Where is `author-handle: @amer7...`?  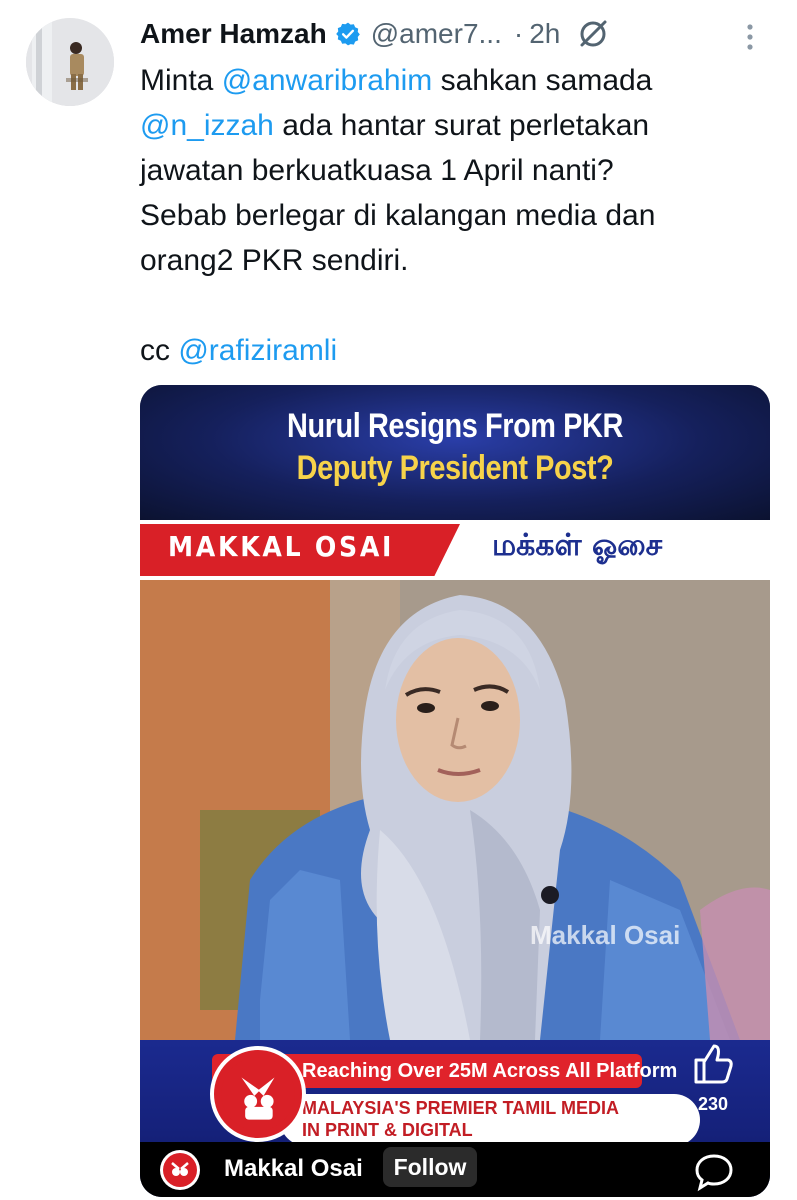
author-handle: @amer7... is located at coordinates (436, 34).